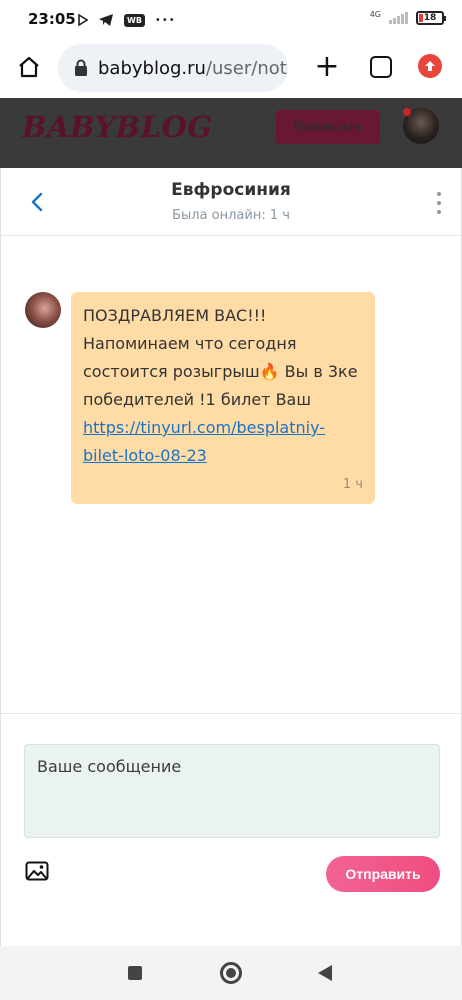 This screenshot has height=1000, width=462. I want to click on home-button, so click(29, 67).